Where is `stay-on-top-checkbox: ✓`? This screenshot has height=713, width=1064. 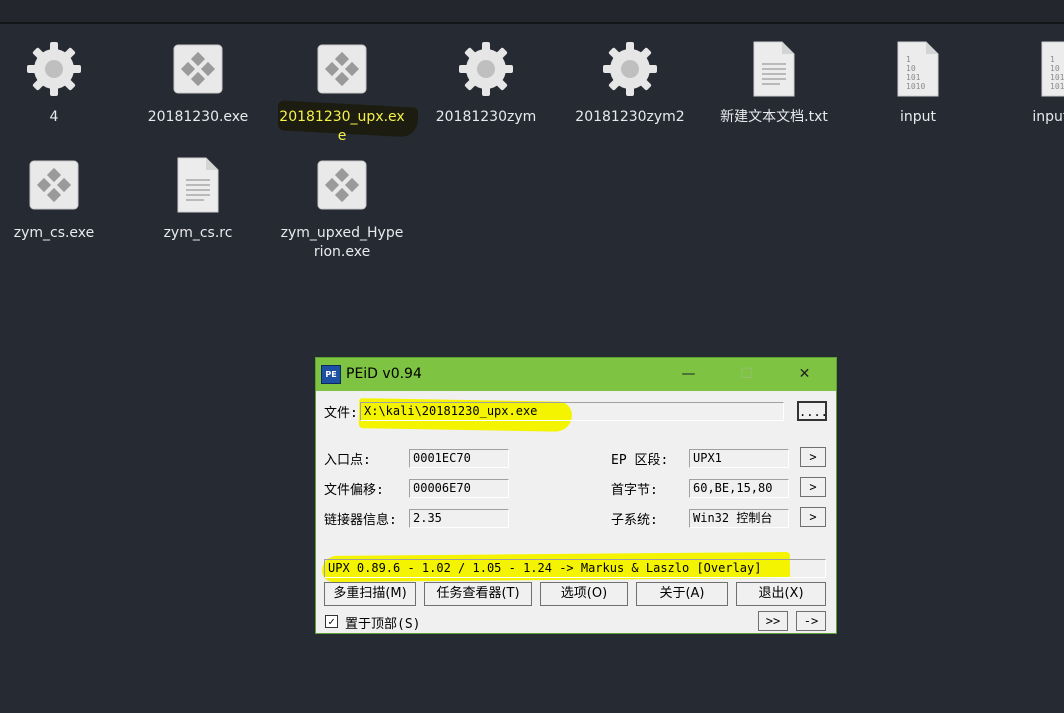
stay-on-top-checkbox: ✓ is located at coordinates (331, 621).